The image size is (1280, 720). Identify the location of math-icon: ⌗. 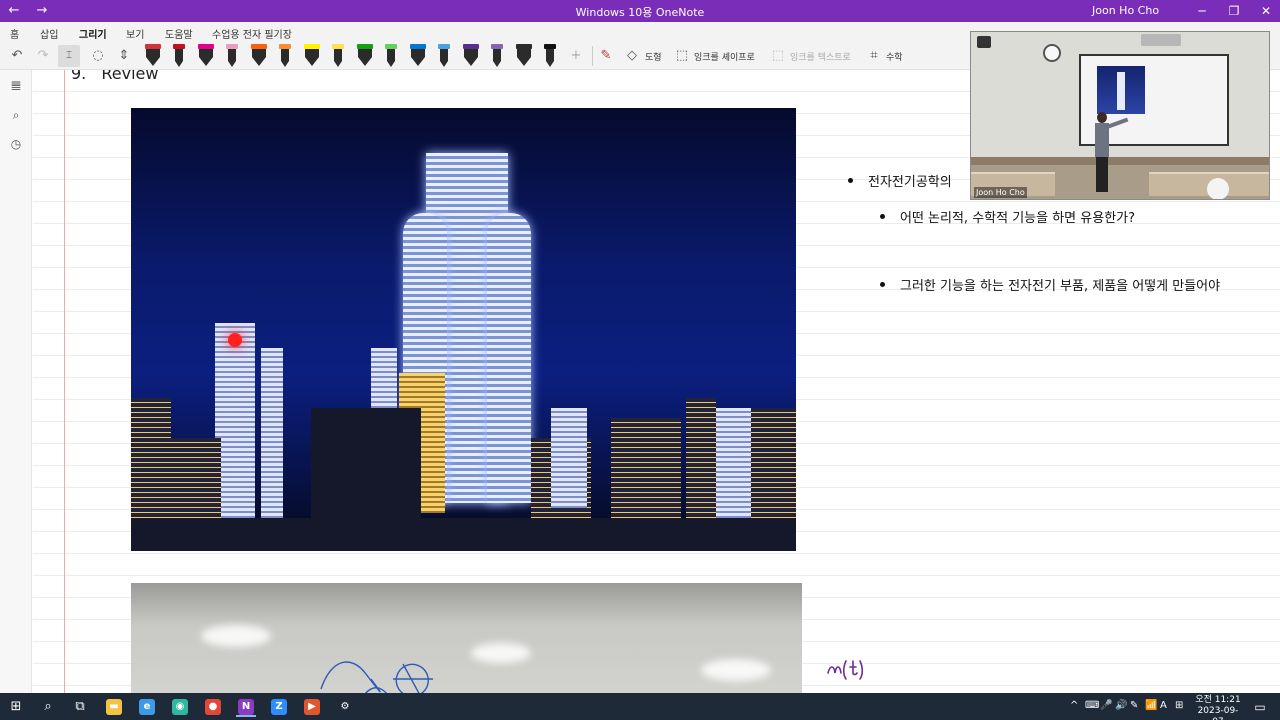
(874, 56).